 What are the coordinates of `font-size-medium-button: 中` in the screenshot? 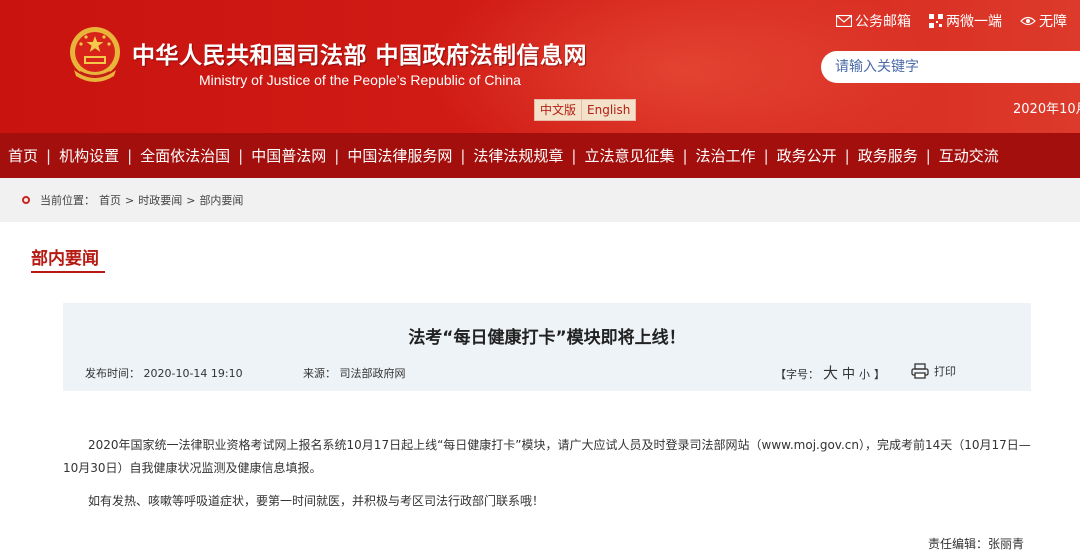 It's located at (848, 372).